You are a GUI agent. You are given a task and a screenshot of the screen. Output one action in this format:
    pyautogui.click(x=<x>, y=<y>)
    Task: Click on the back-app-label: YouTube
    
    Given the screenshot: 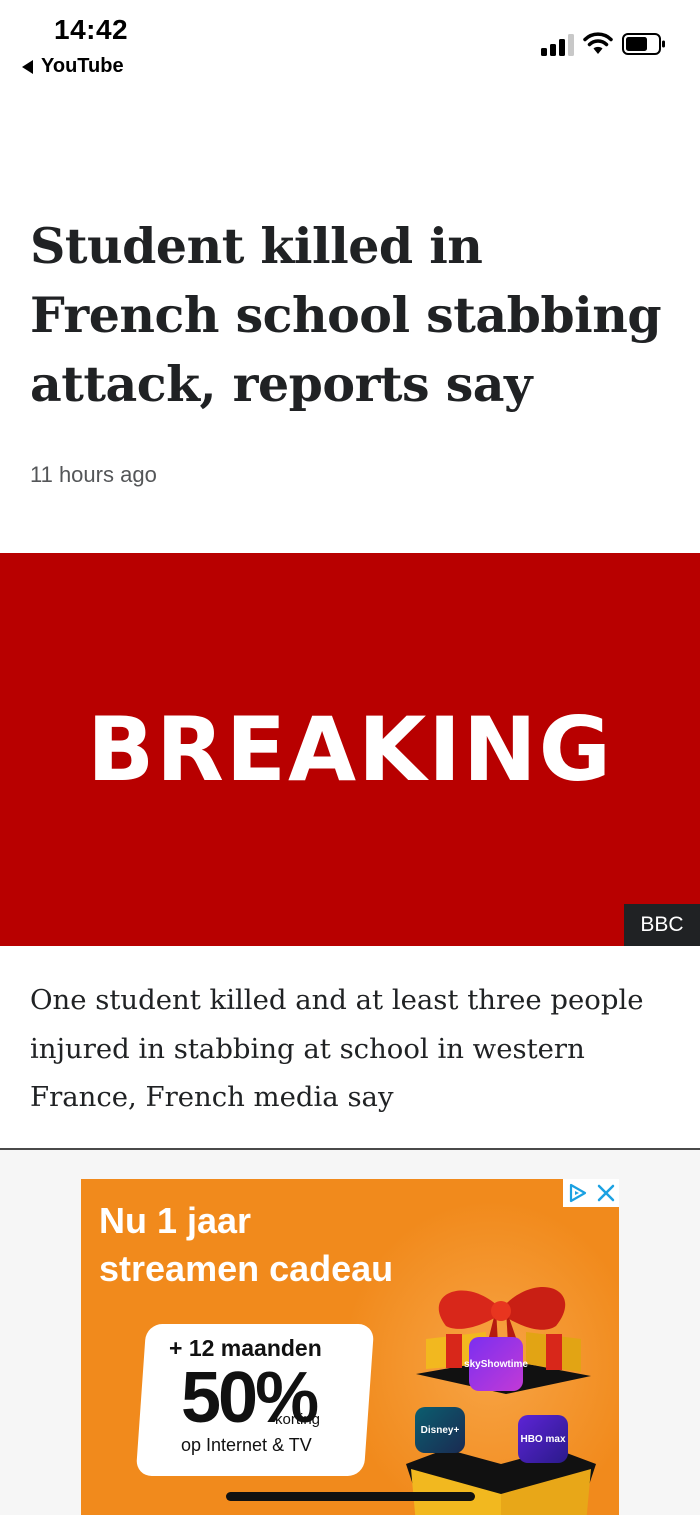 What is the action you would take?
    pyautogui.click(x=82, y=66)
    